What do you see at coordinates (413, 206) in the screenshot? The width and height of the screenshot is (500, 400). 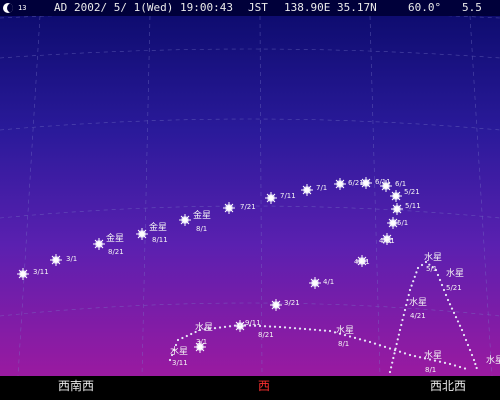 I see `date-label: 5/11` at bounding box center [413, 206].